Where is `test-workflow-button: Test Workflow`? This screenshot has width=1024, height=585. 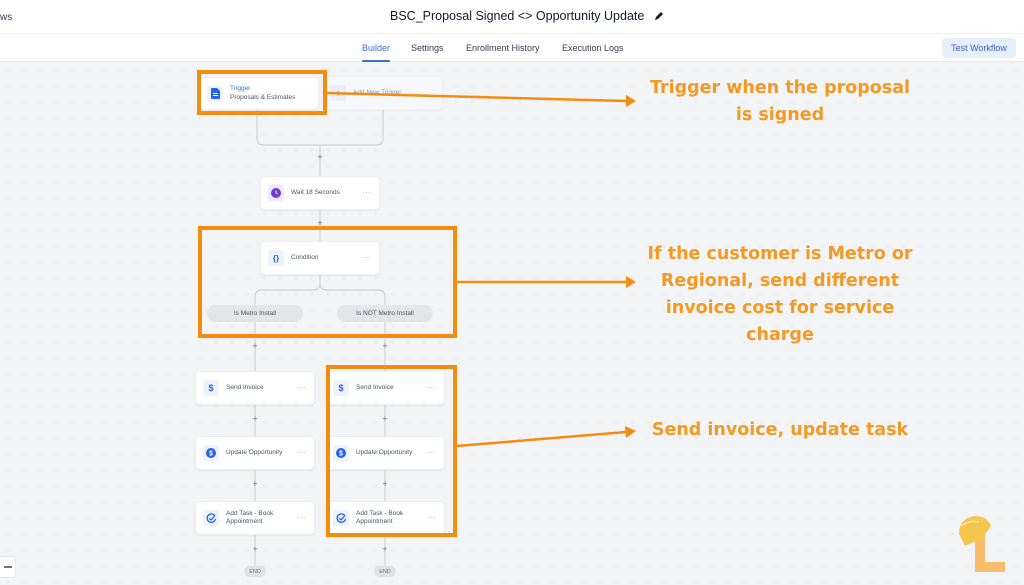 test-workflow-button: Test Workflow is located at coordinates (979, 48).